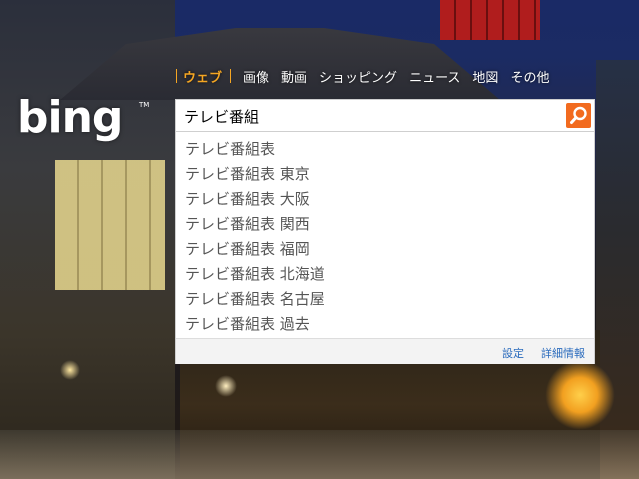 Image resolution: width=639 pixels, height=479 pixels. Describe the element at coordinates (580, 395) in the screenshot. I see `background-lantern-right` at that location.